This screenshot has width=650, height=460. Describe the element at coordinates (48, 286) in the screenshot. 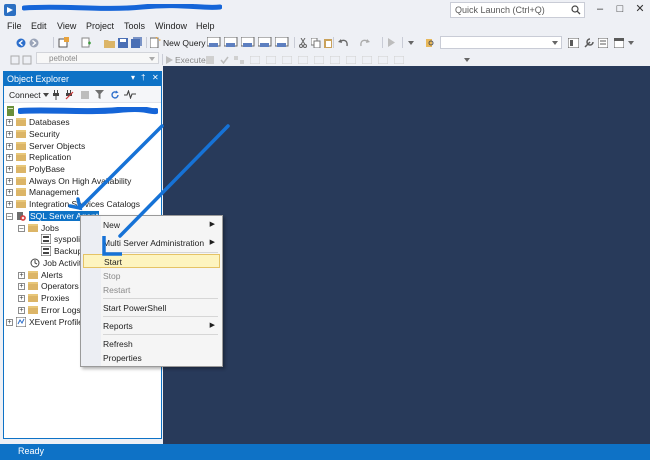

I see `tree-node-operators: + Operators` at that location.